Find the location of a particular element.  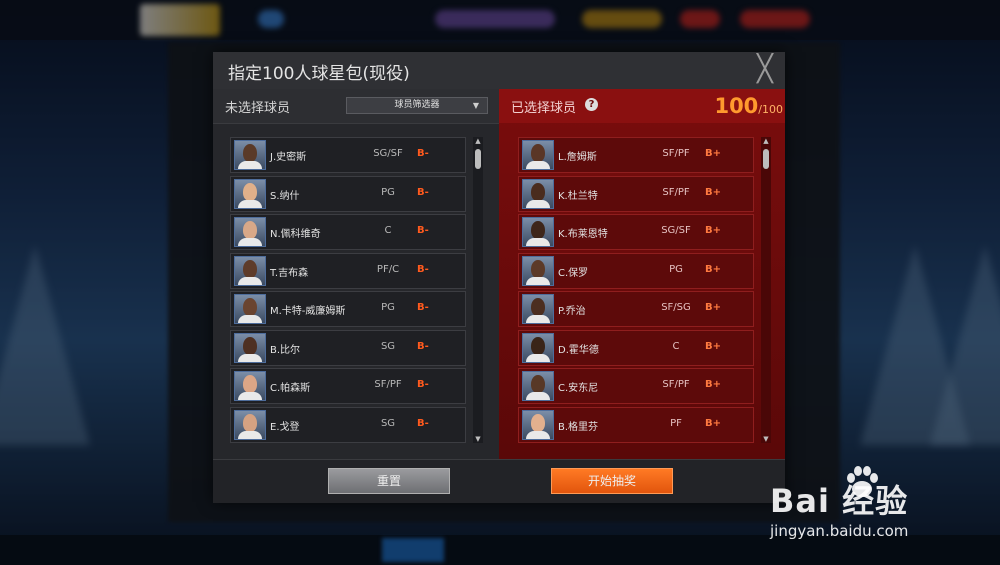

panel-header: 未选择球员 球员筛选器 ▼ is located at coordinates (356, 106).